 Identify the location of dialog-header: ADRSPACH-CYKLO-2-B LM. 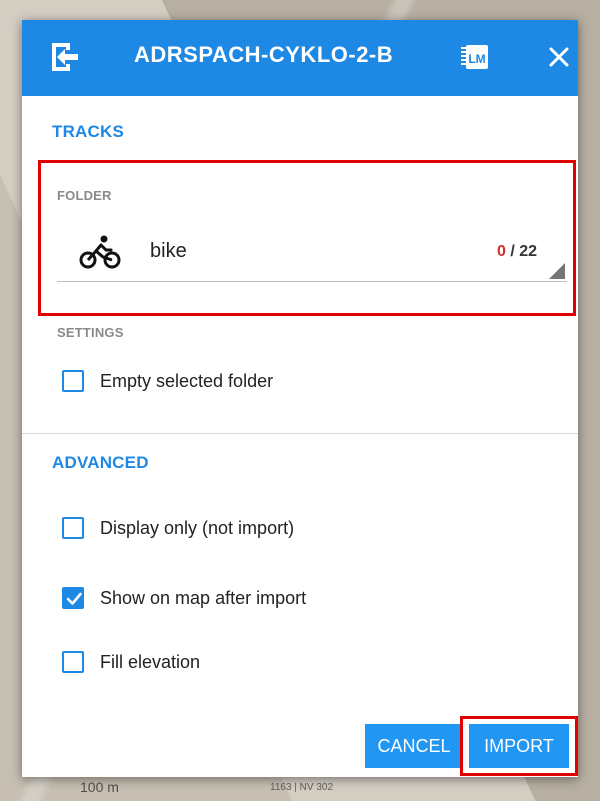
(300, 58).